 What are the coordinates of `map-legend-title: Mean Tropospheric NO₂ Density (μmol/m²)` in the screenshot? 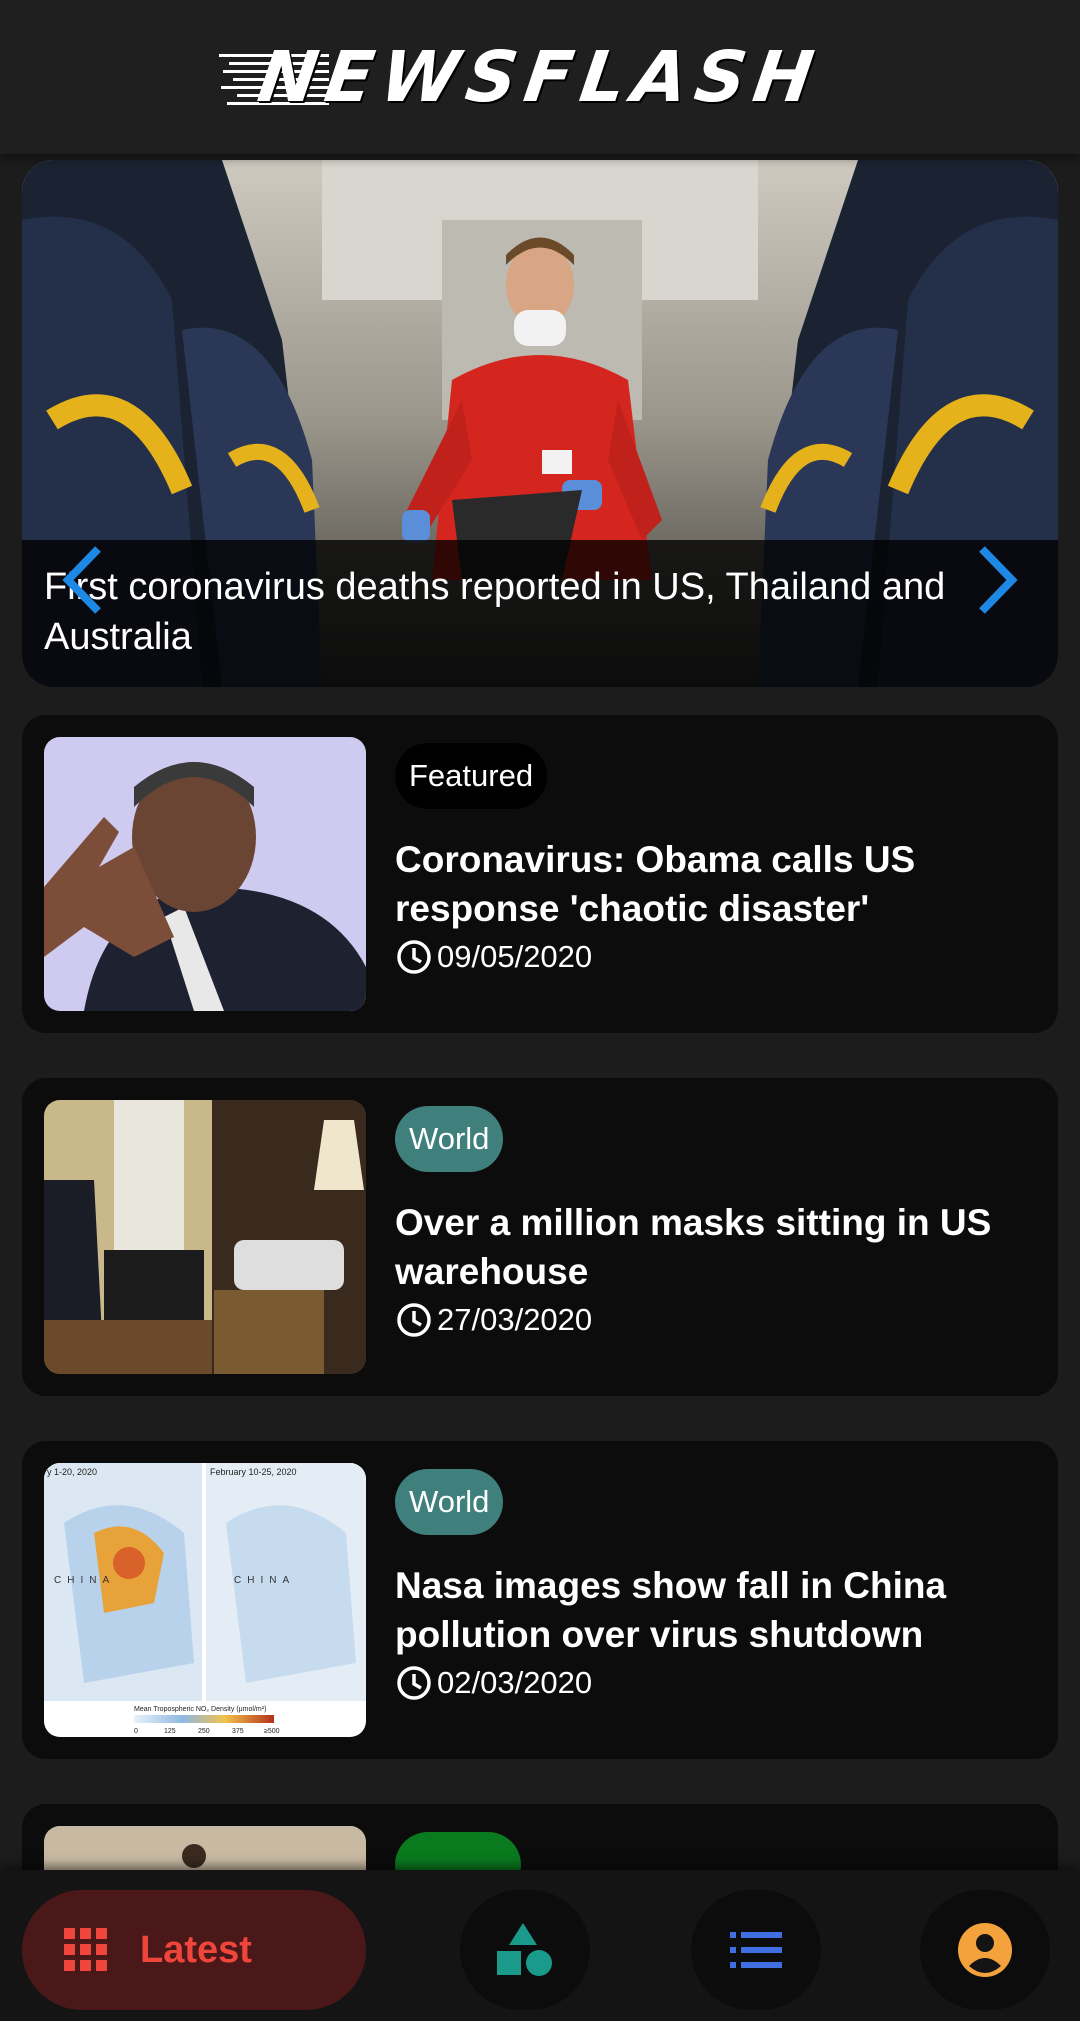 It's located at (200, 1709).